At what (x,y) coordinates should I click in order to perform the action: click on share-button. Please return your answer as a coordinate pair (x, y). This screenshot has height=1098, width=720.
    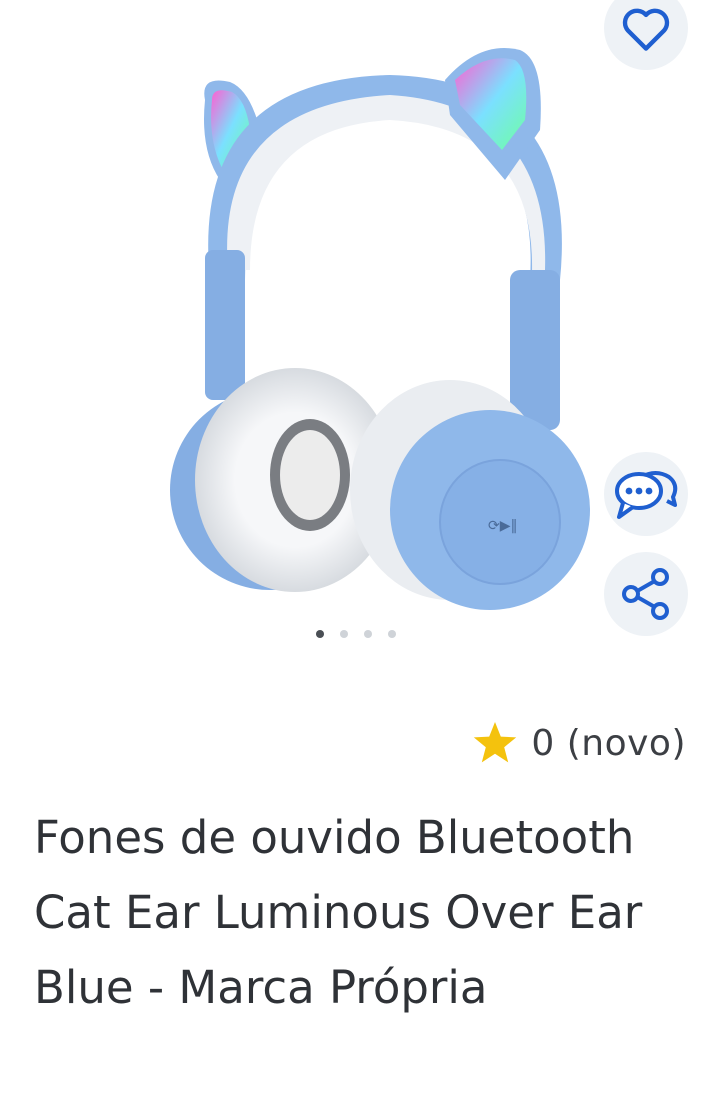
    Looking at the image, I should click on (646, 594).